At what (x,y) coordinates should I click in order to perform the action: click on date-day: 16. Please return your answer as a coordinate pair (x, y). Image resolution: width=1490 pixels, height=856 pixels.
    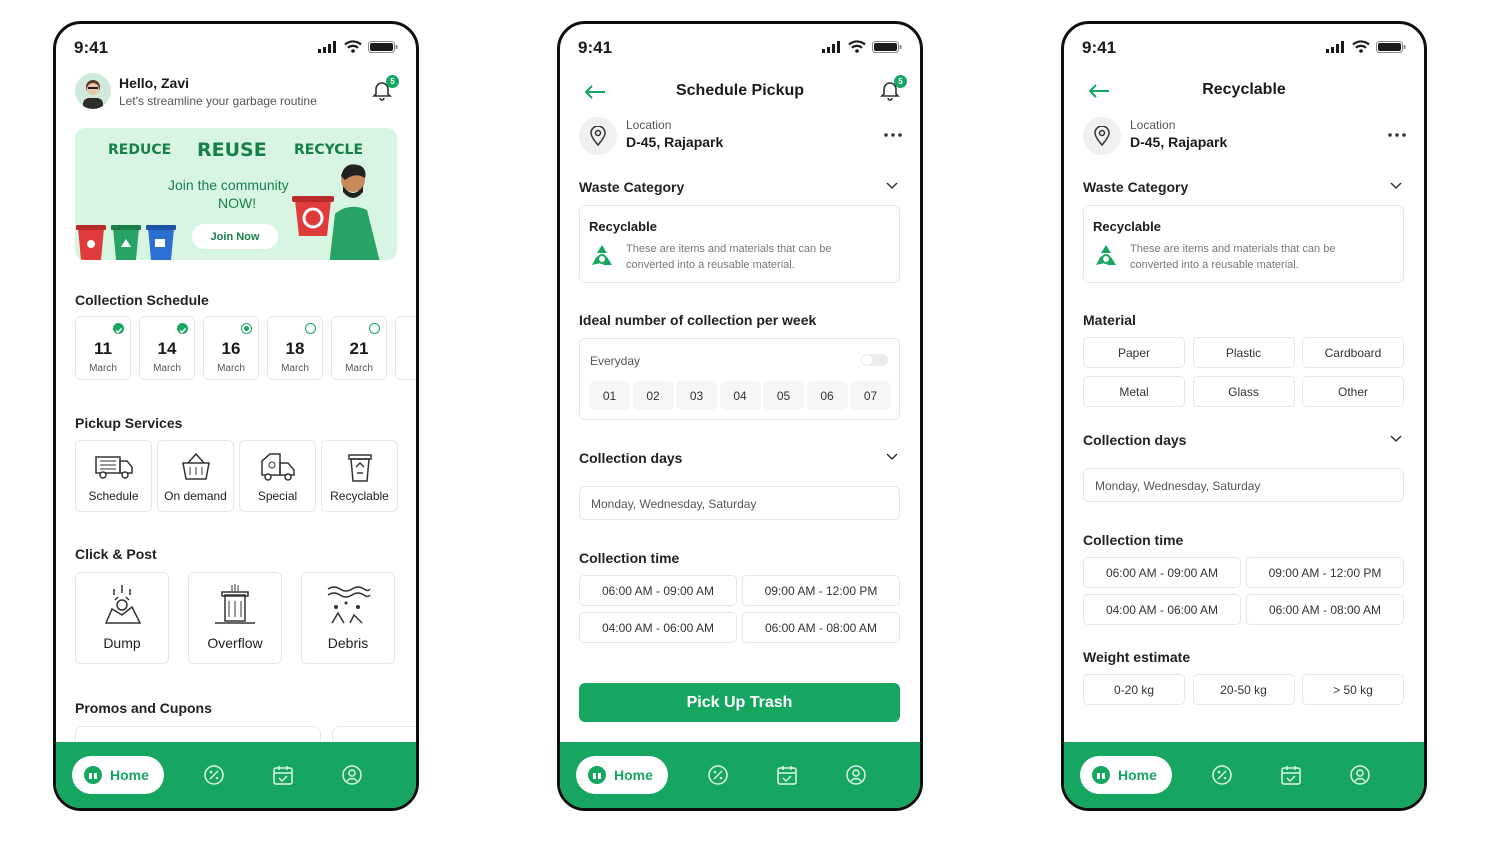
    Looking at the image, I should click on (231, 348).